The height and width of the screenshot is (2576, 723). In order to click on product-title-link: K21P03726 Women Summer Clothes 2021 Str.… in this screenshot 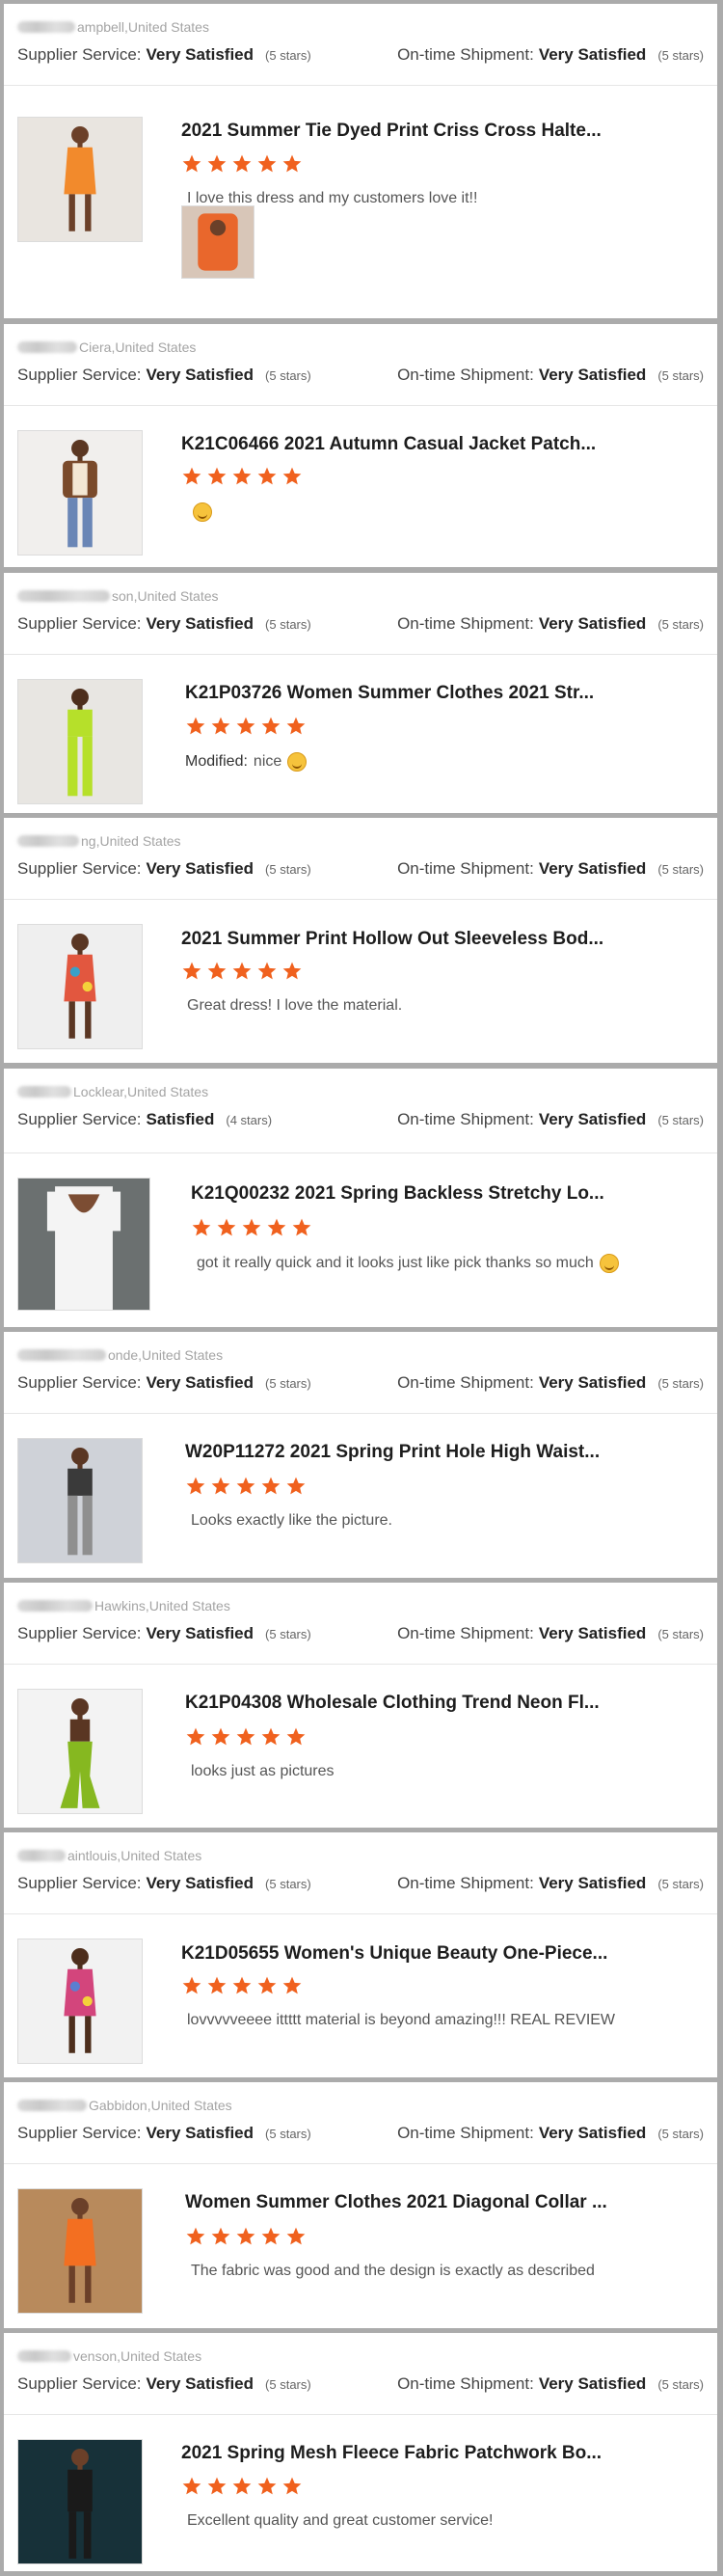, I will do `click(389, 693)`.